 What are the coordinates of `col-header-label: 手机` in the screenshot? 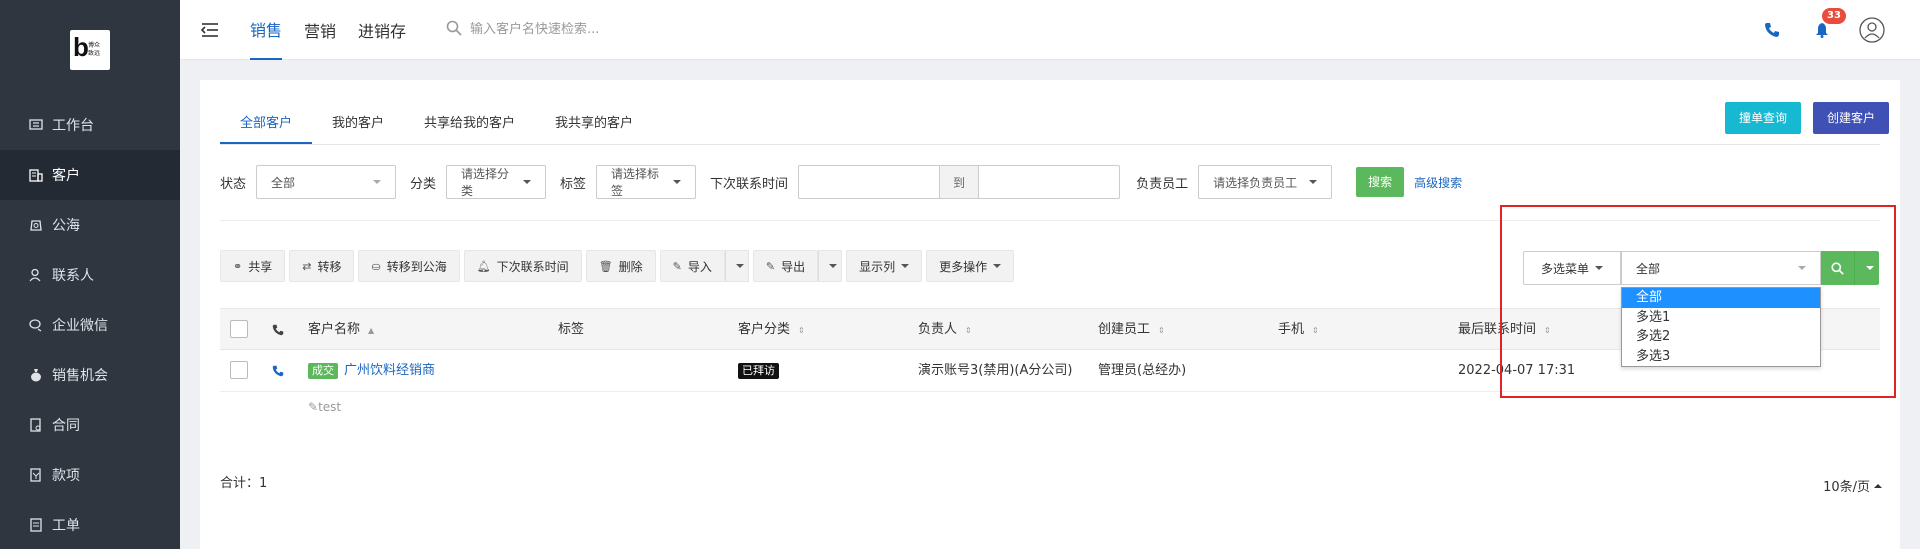 It's located at (1291, 329).